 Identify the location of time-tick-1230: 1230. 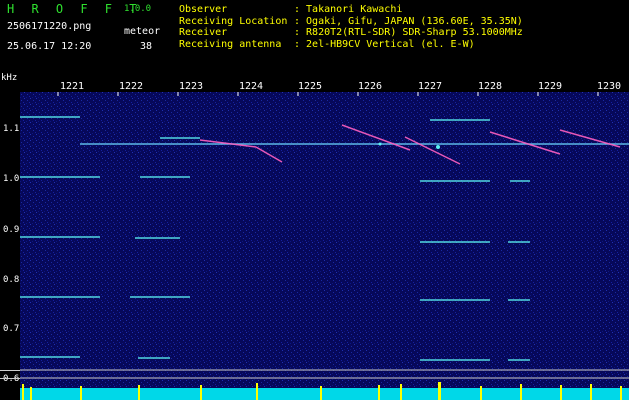
(609, 86).